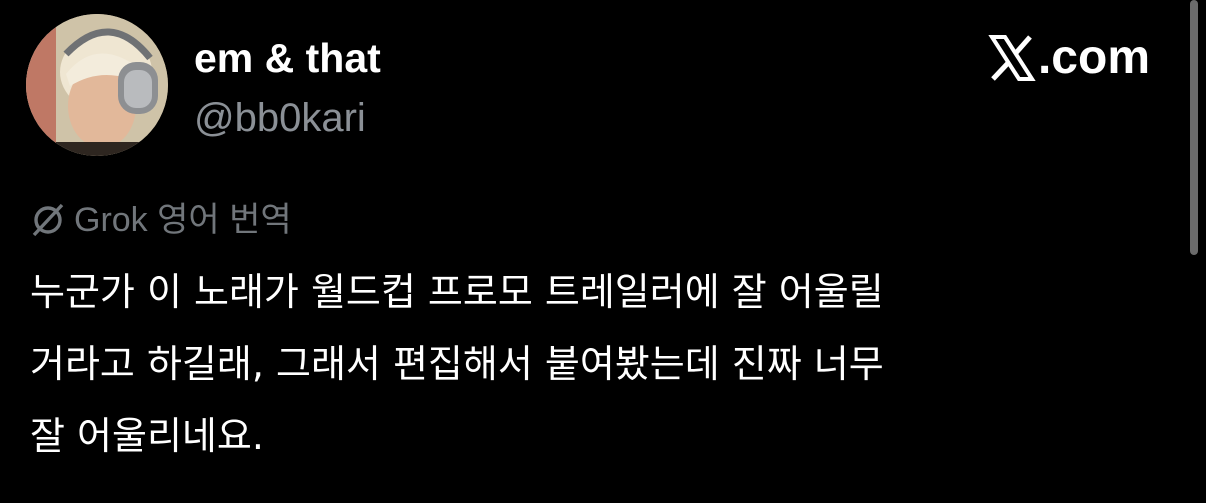 This screenshot has height=503, width=1206. I want to click on tweet-line: 거라고 하길래, 그래서 편집해서 붙여봤는데 진짜 너무, so click(457, 364).